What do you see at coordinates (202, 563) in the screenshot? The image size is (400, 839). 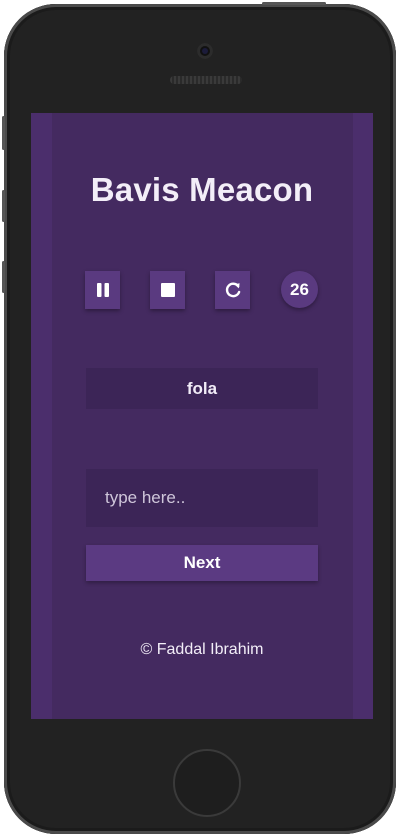 I see `next-button: Next` at bounding box center [202, 563].